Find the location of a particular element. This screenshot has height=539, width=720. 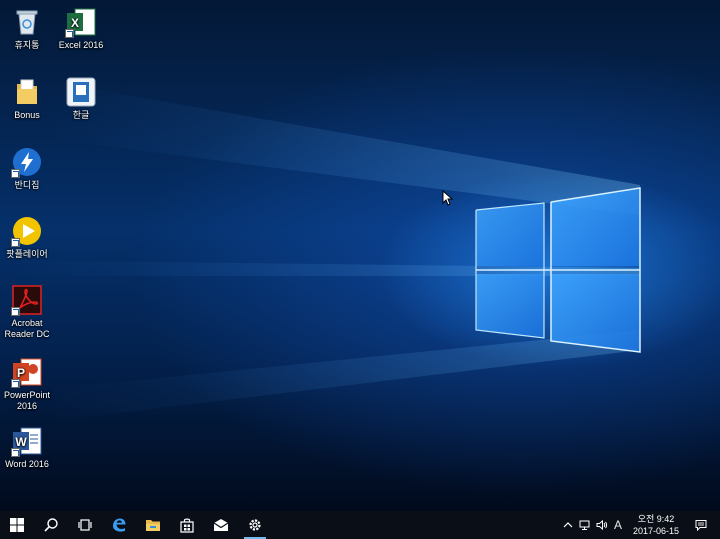

file-explorer-icon is located at coordinates (153, 525).